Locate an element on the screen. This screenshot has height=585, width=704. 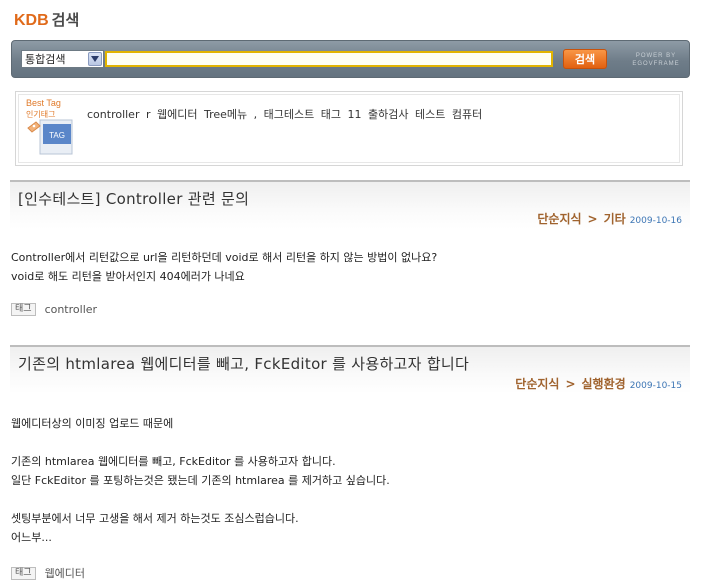
powered-line1: POWER BY is located at coordinates (656, 56).